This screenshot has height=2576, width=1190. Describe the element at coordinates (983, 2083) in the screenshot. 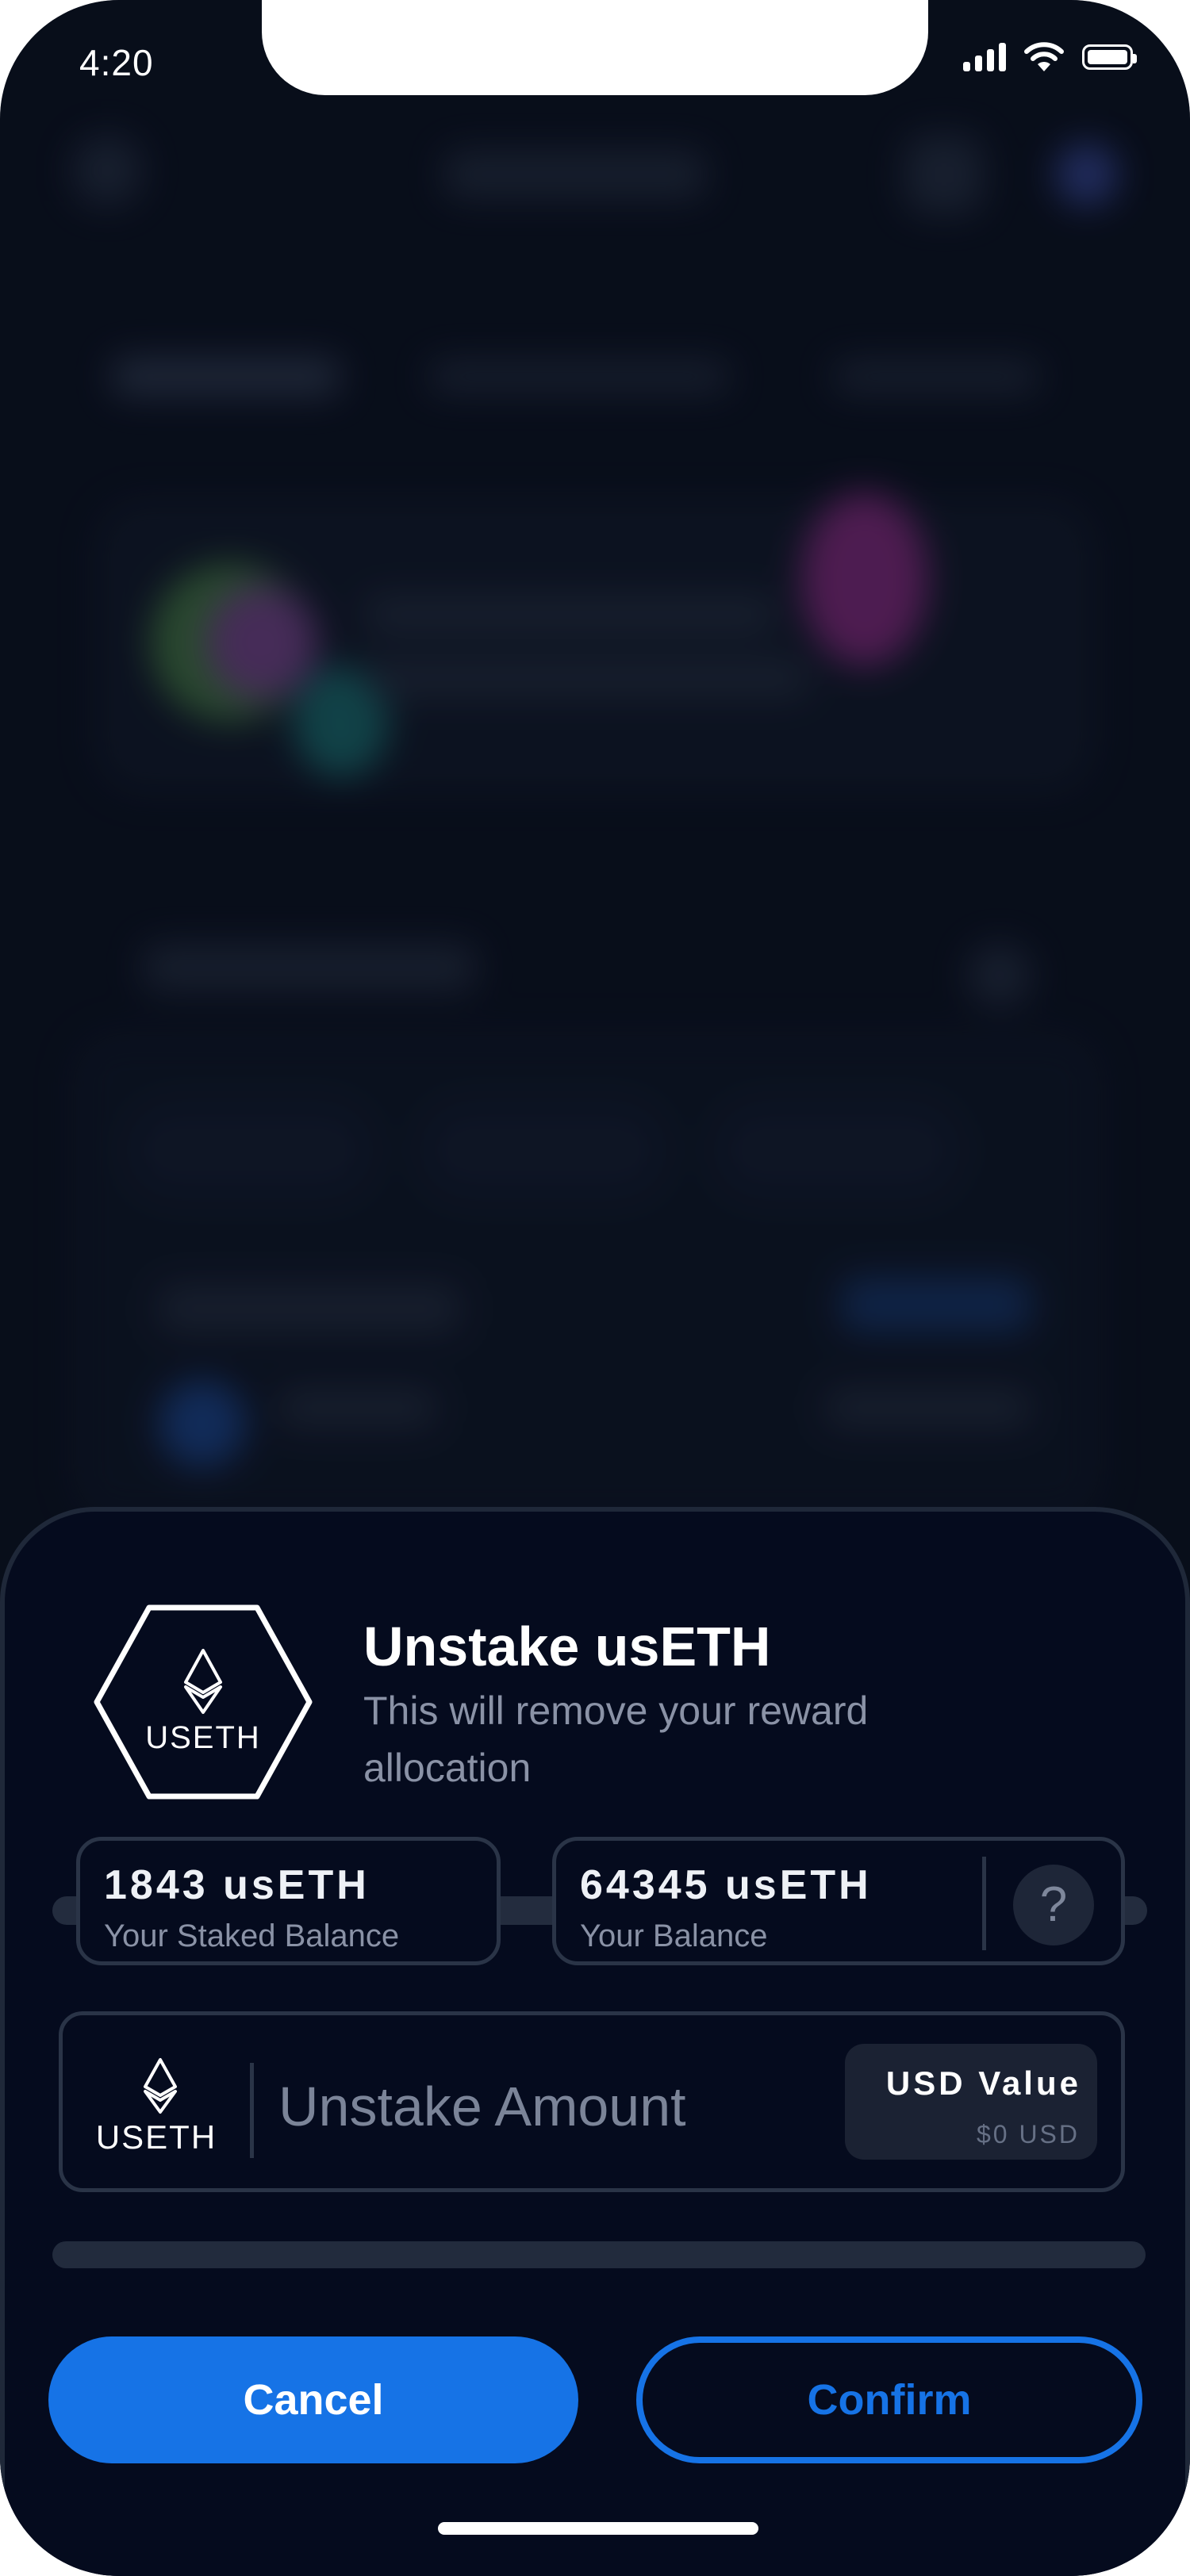

I see `usd-value-label: USD Value` at that location.